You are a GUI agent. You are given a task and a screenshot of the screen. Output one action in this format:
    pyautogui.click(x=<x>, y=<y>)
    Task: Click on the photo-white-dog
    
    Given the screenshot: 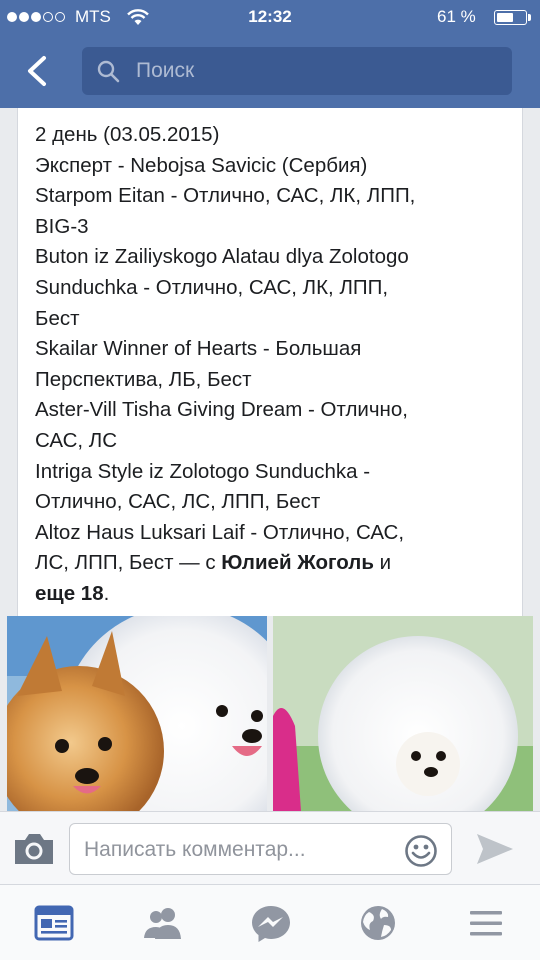 What is the action you would take?
    pyautogui.click(x=403, y=713)
    